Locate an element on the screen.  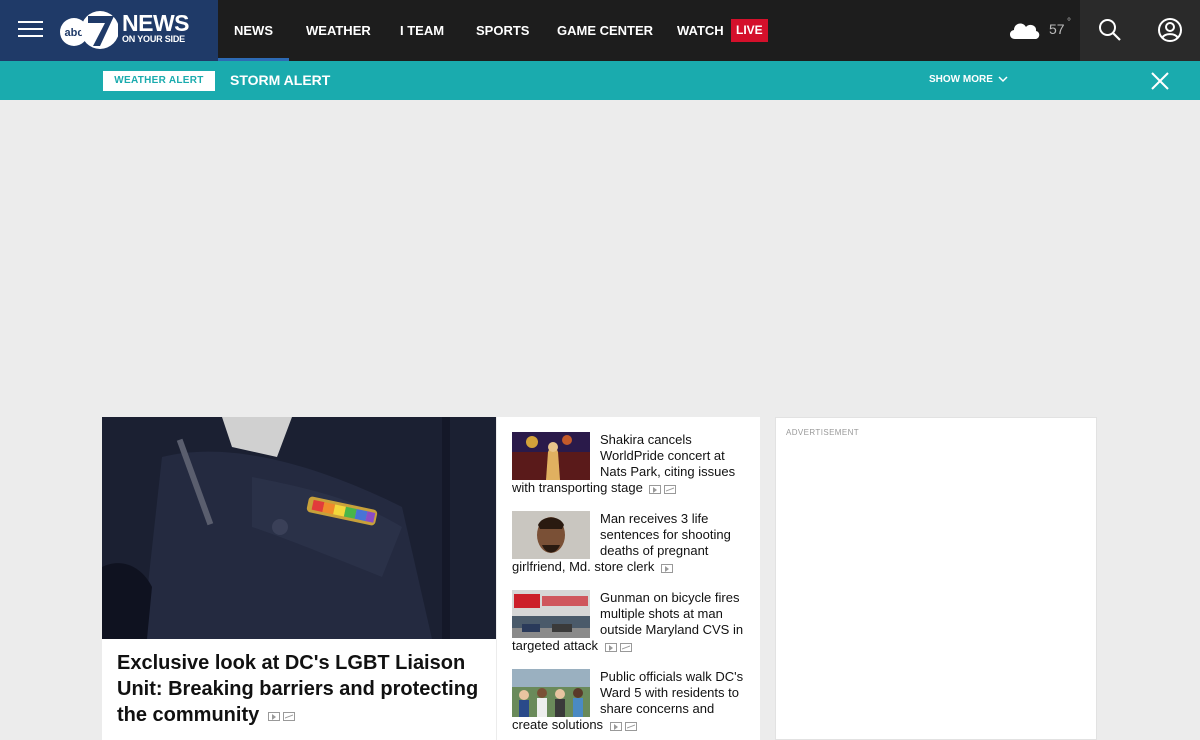
live-badge: LIVE is located at coordinates (749, 30).